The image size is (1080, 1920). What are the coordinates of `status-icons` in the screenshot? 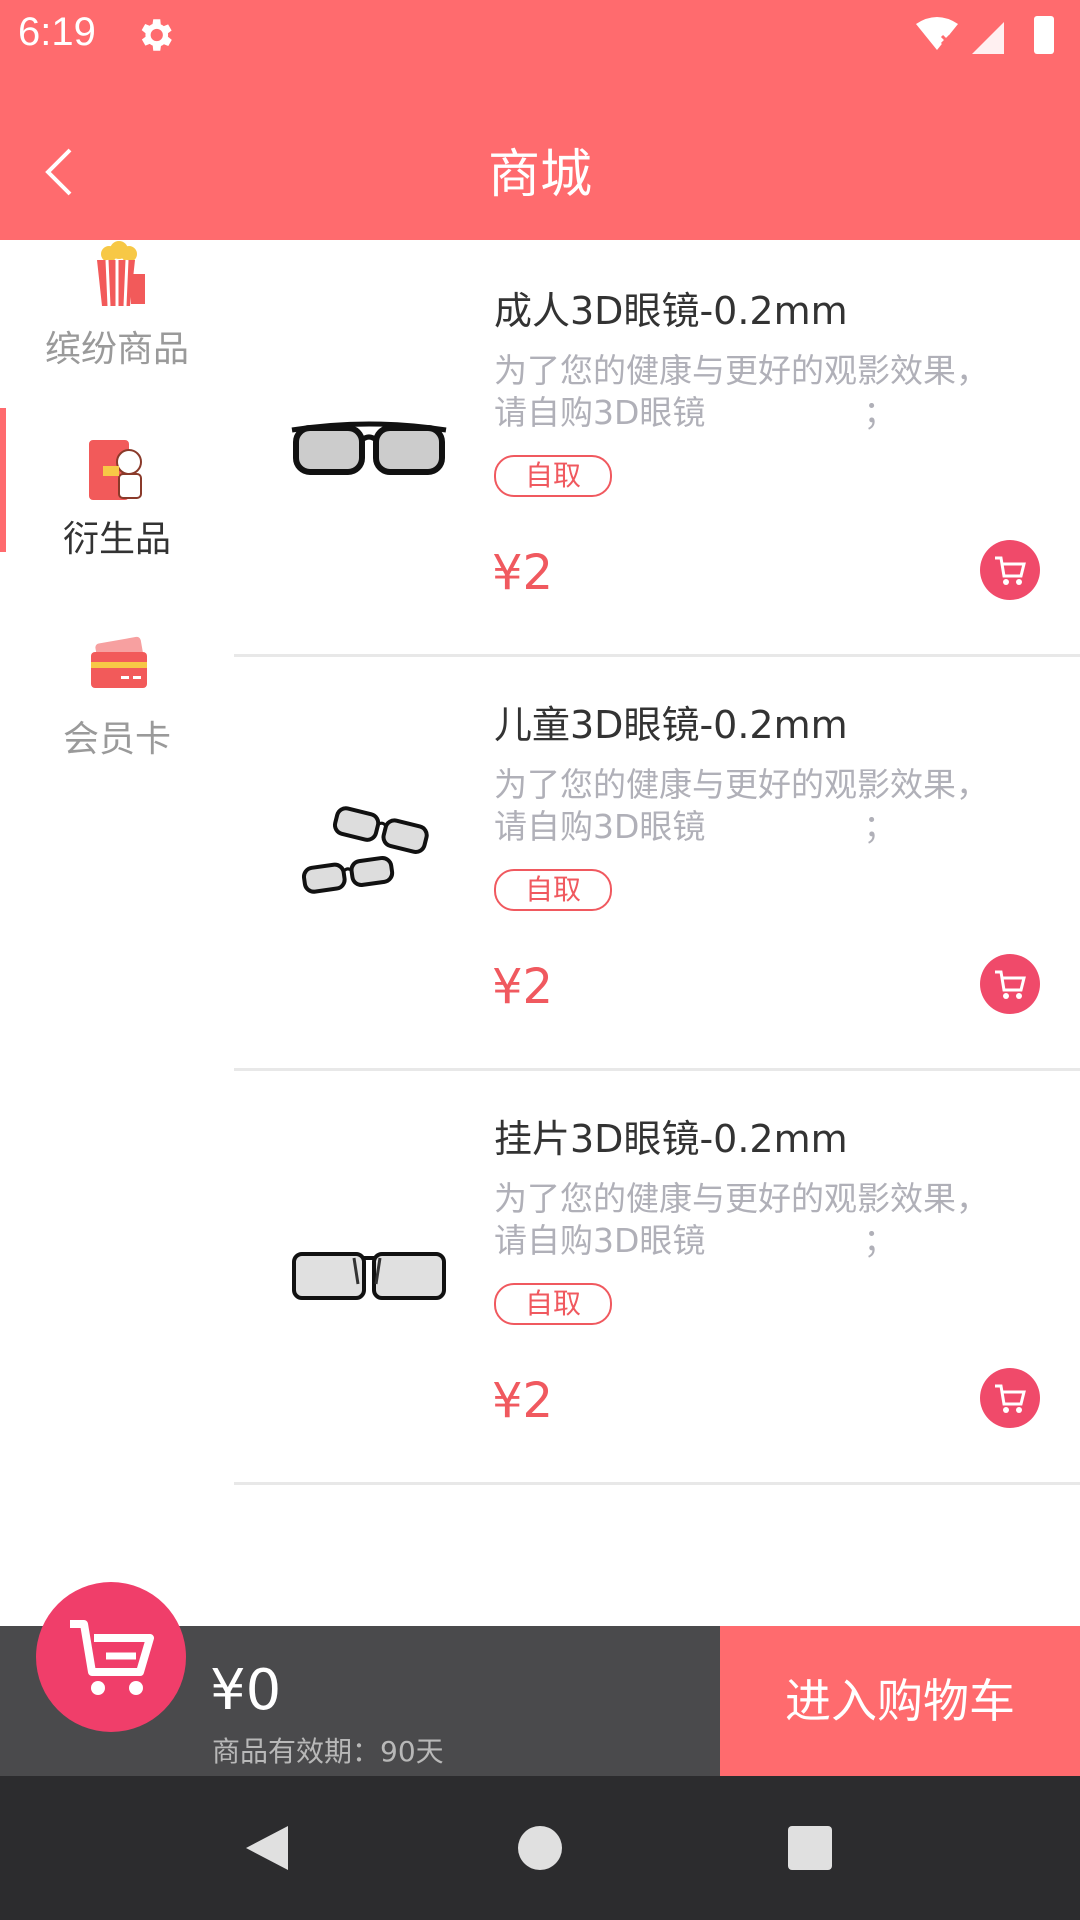 It's located at (985, 35).